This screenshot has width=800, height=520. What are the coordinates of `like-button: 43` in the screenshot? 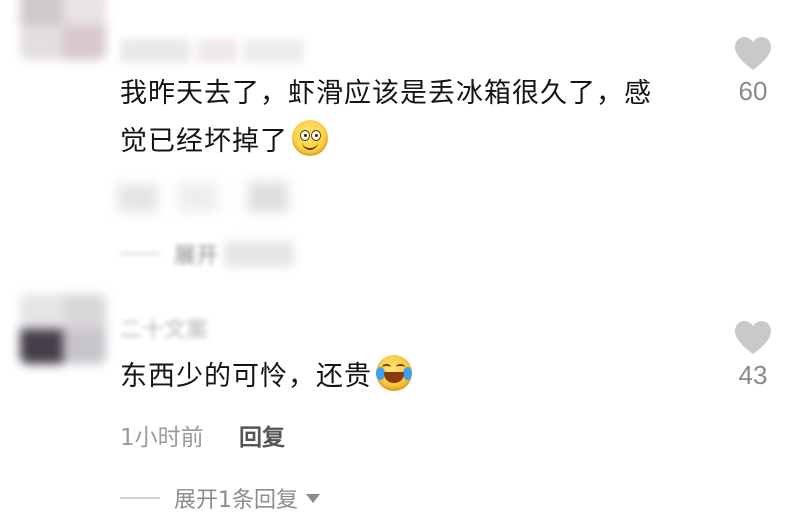 It's located at (753, 355).